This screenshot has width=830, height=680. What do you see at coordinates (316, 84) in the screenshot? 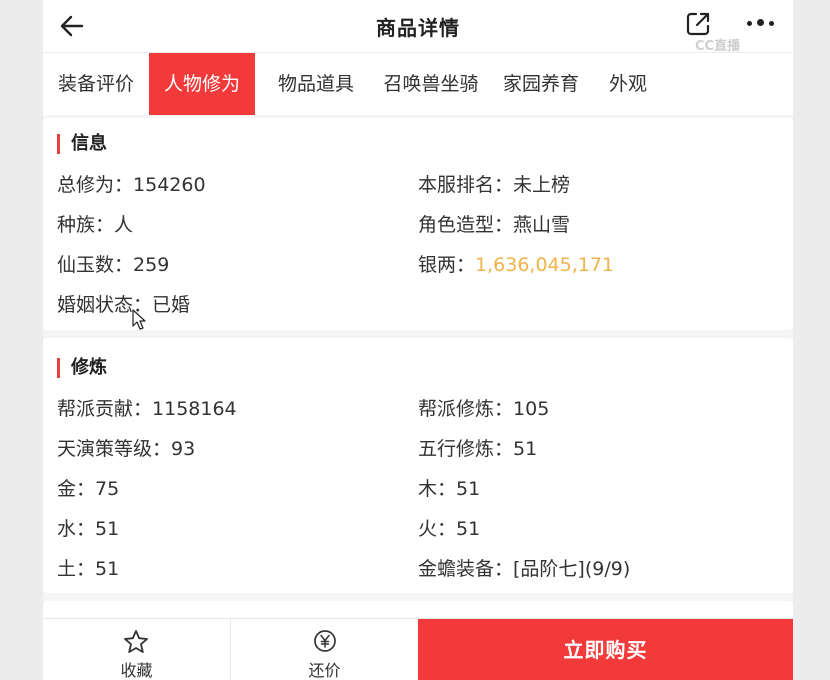
I see `tab-items: 物品道具` at bounding box center [316, 84].